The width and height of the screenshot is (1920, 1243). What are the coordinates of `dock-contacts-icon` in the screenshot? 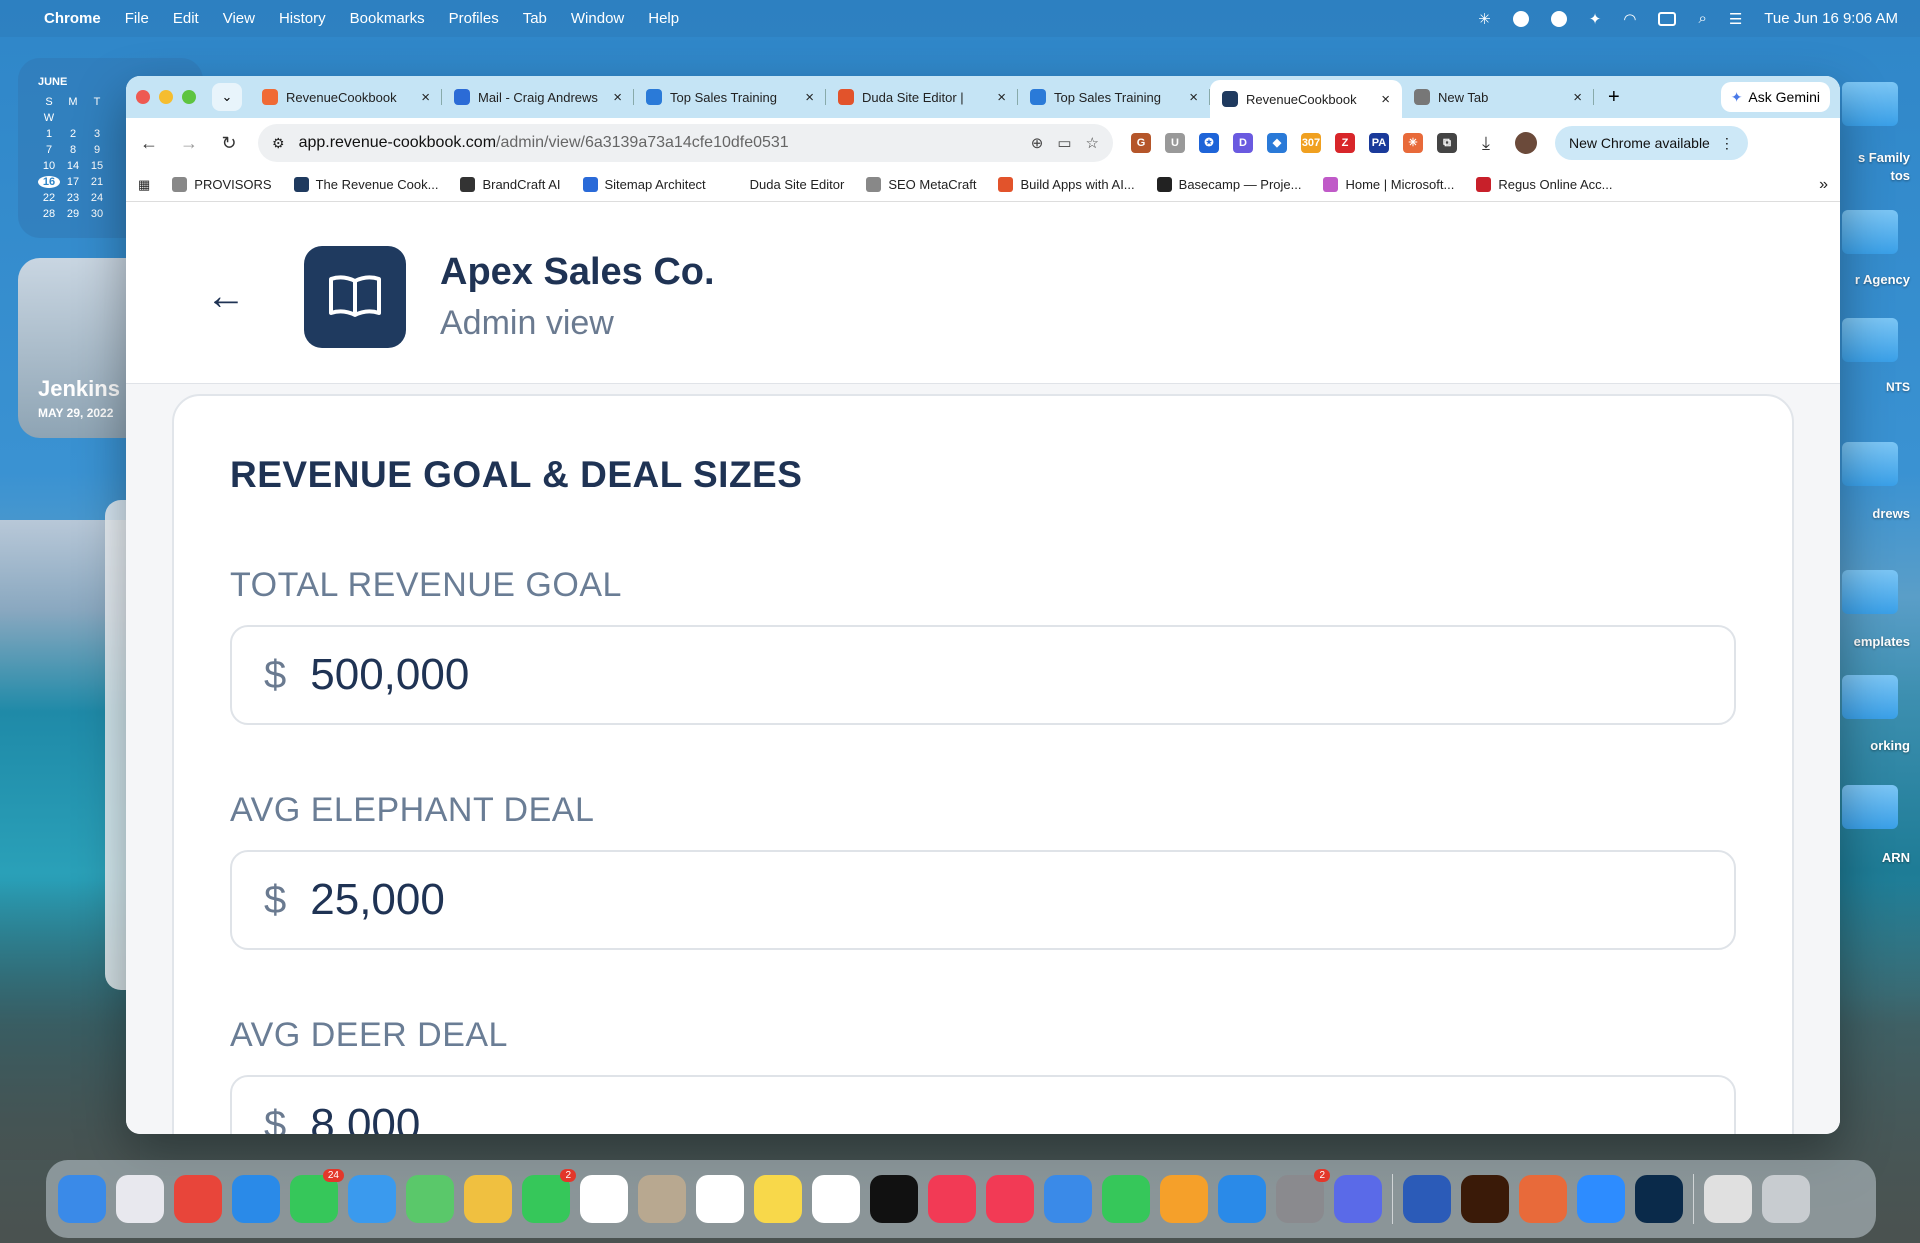 It's located at (662, 1199).